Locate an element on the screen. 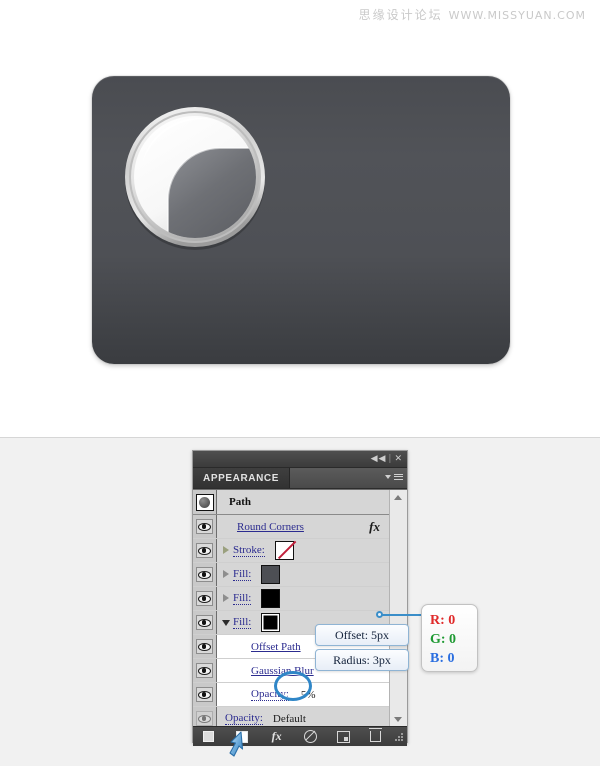  row-label-opacity-root: Opacity: is located at coordinates (244, 718).